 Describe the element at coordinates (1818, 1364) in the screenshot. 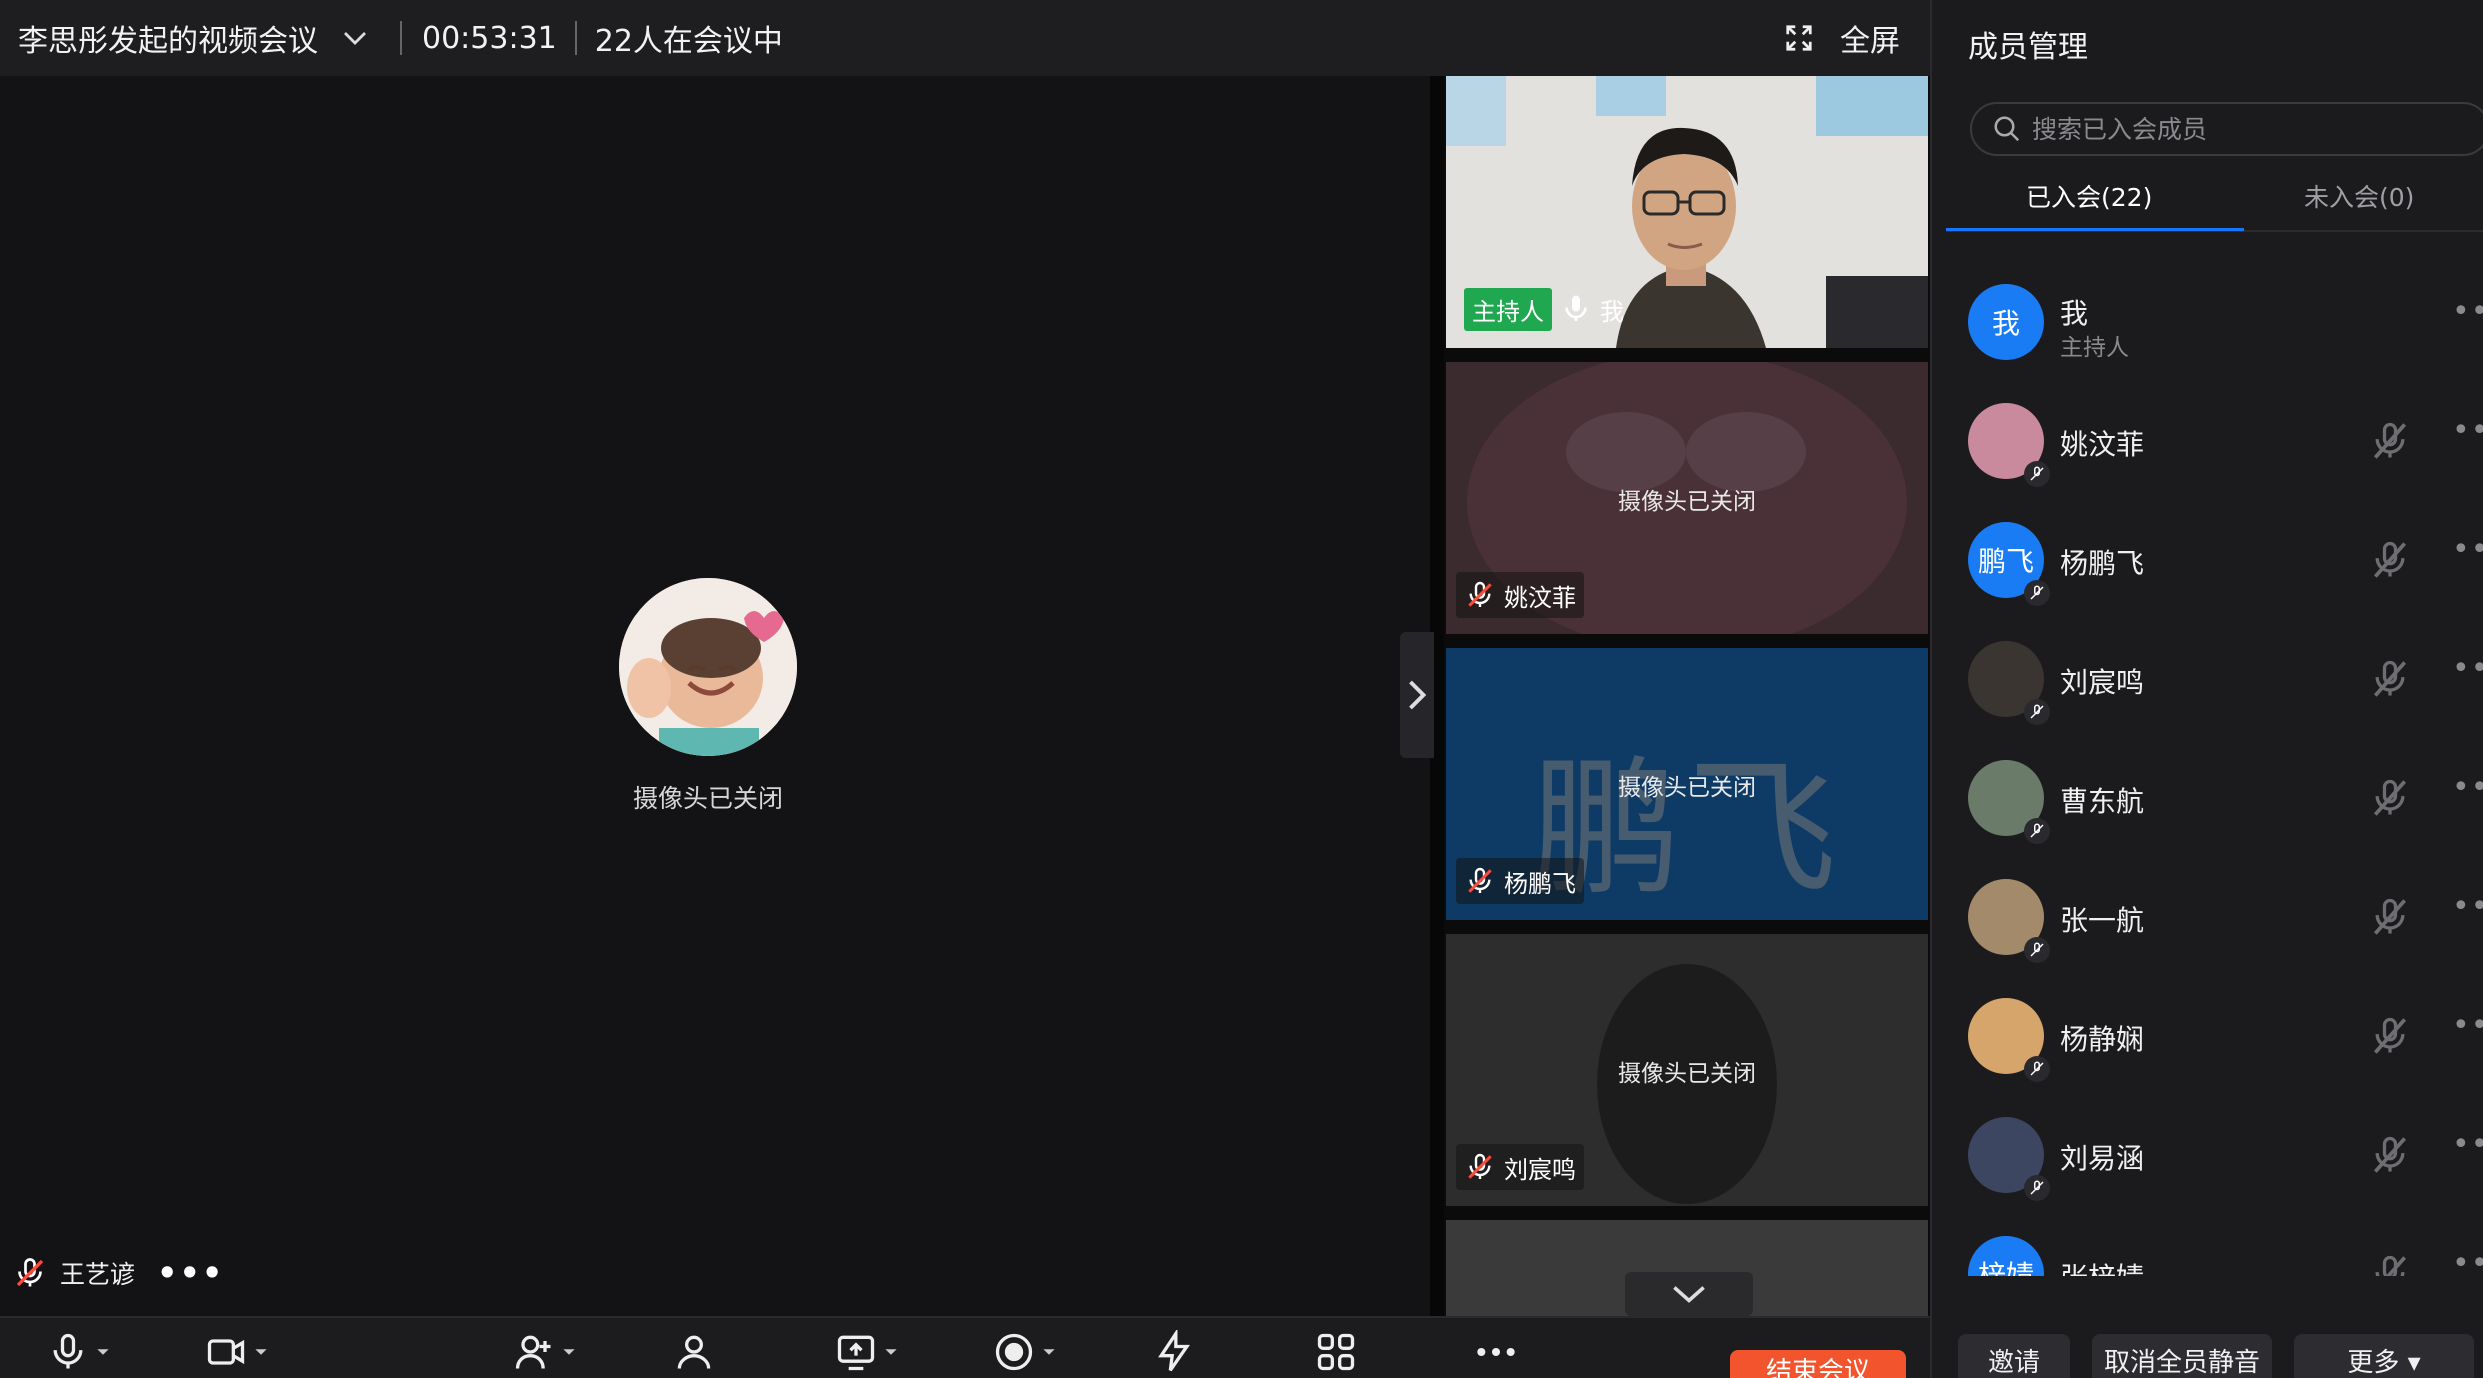

I see `end-meeting-button: 结束会议` at that location.